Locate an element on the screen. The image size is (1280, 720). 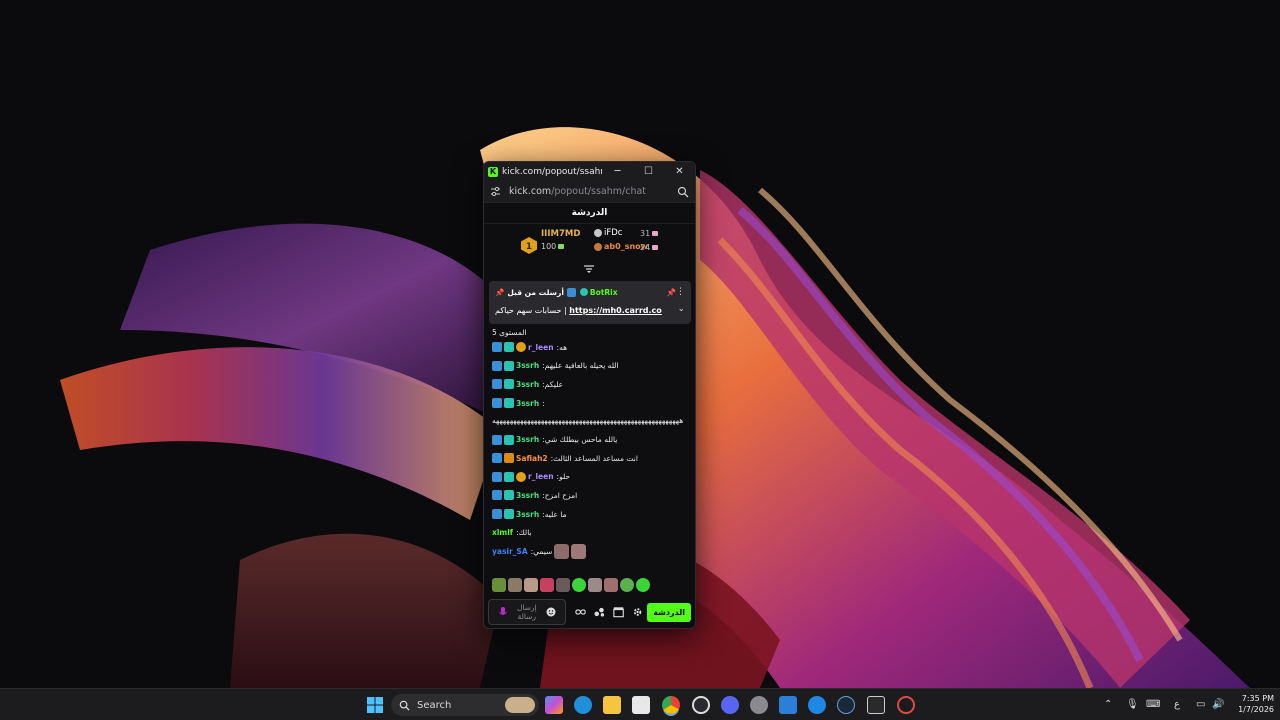
chat-message: 3ssrh: is located at coordinates (591, 403).